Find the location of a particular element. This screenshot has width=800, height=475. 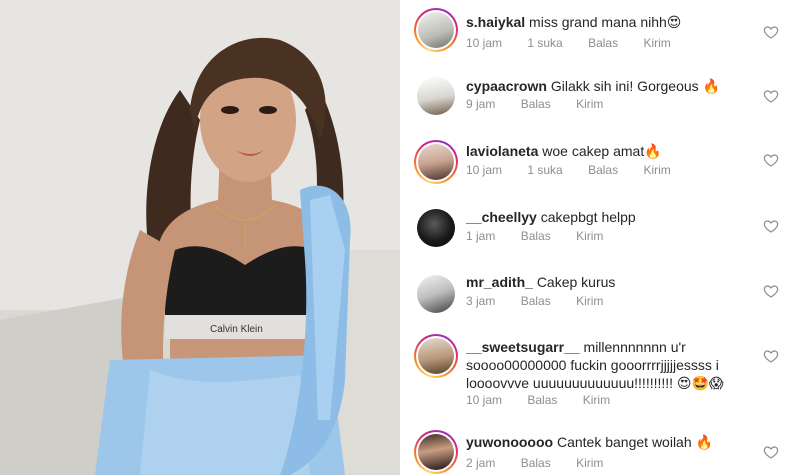

comment-item: mr_adith_ Cakep kurus 3 jam Balas Kirim is located at coordinates (600, 301).